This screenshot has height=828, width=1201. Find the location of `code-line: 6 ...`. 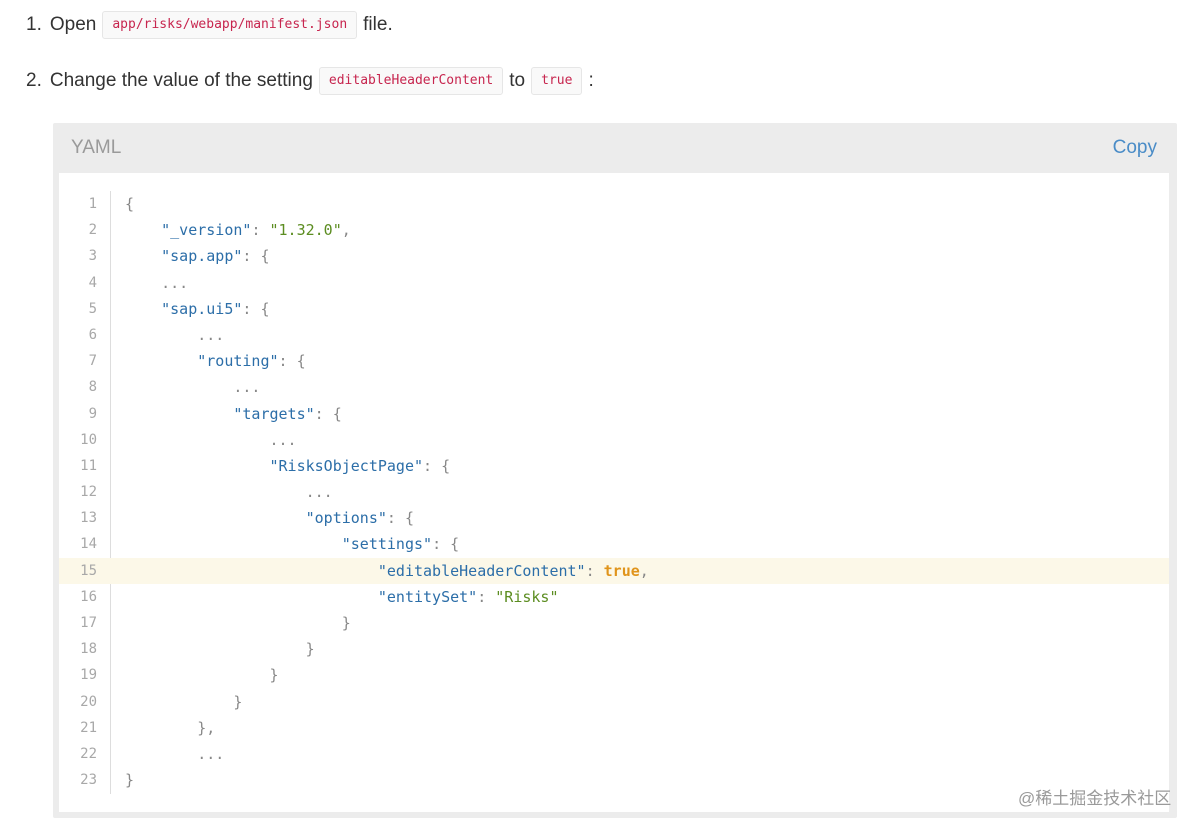

code-line: 6 ... is located at coordinates (614, 335).